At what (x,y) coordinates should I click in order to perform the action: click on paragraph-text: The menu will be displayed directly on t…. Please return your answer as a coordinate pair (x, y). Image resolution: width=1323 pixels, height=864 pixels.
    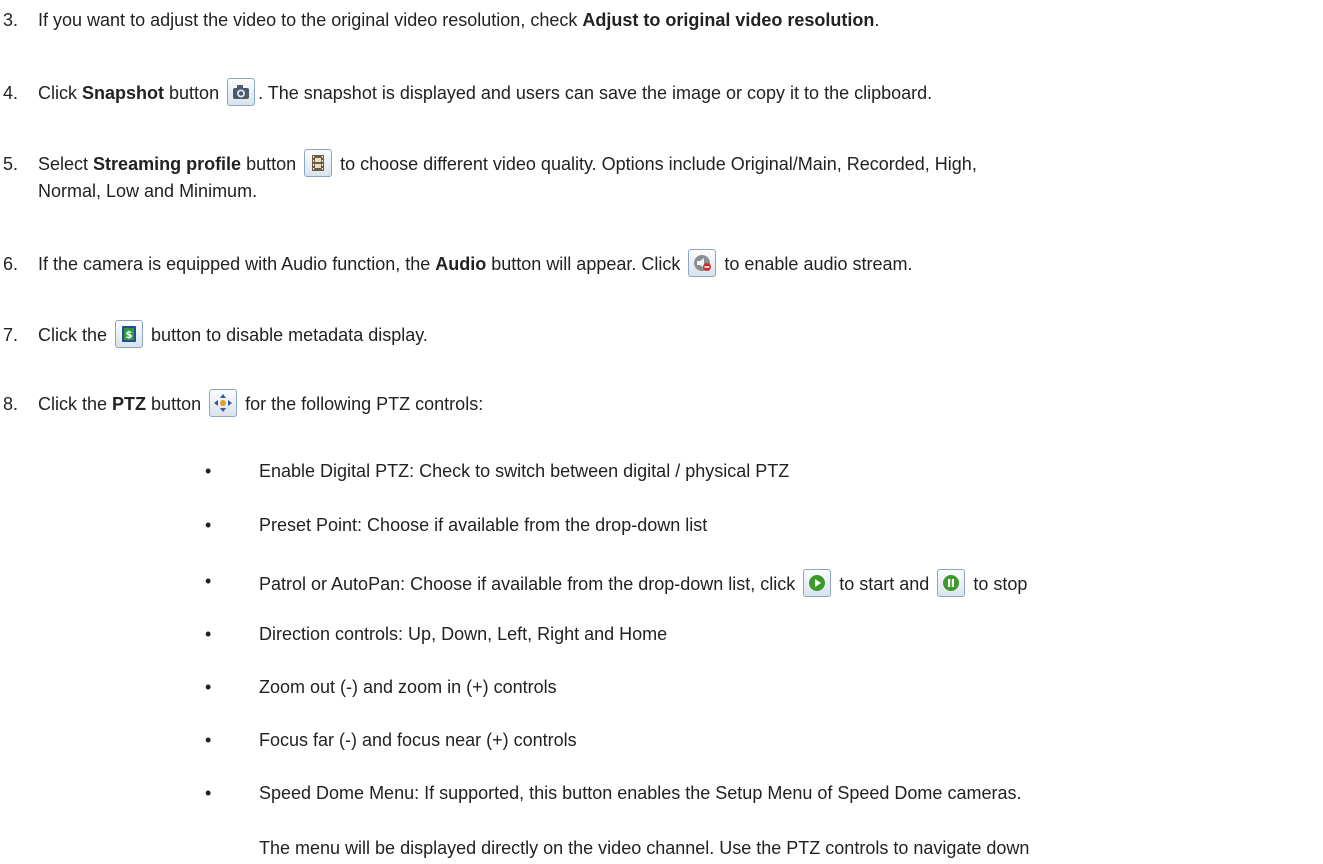
    Looking at the image, I should click on (644, 848).